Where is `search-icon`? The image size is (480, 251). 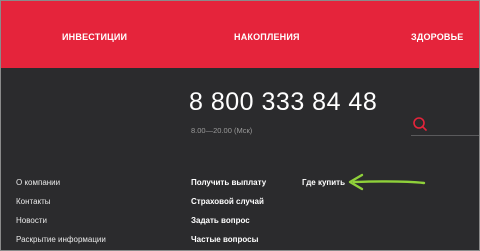
search-icon is located at coordinates (421, 124).